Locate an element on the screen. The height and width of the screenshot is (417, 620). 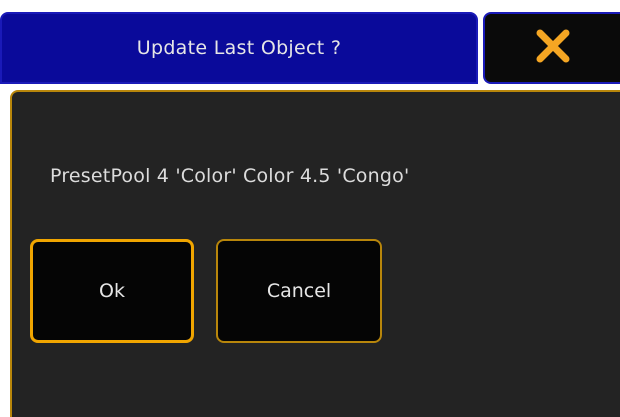
cancel-button: Cancel is located at coordinates (299, 291).